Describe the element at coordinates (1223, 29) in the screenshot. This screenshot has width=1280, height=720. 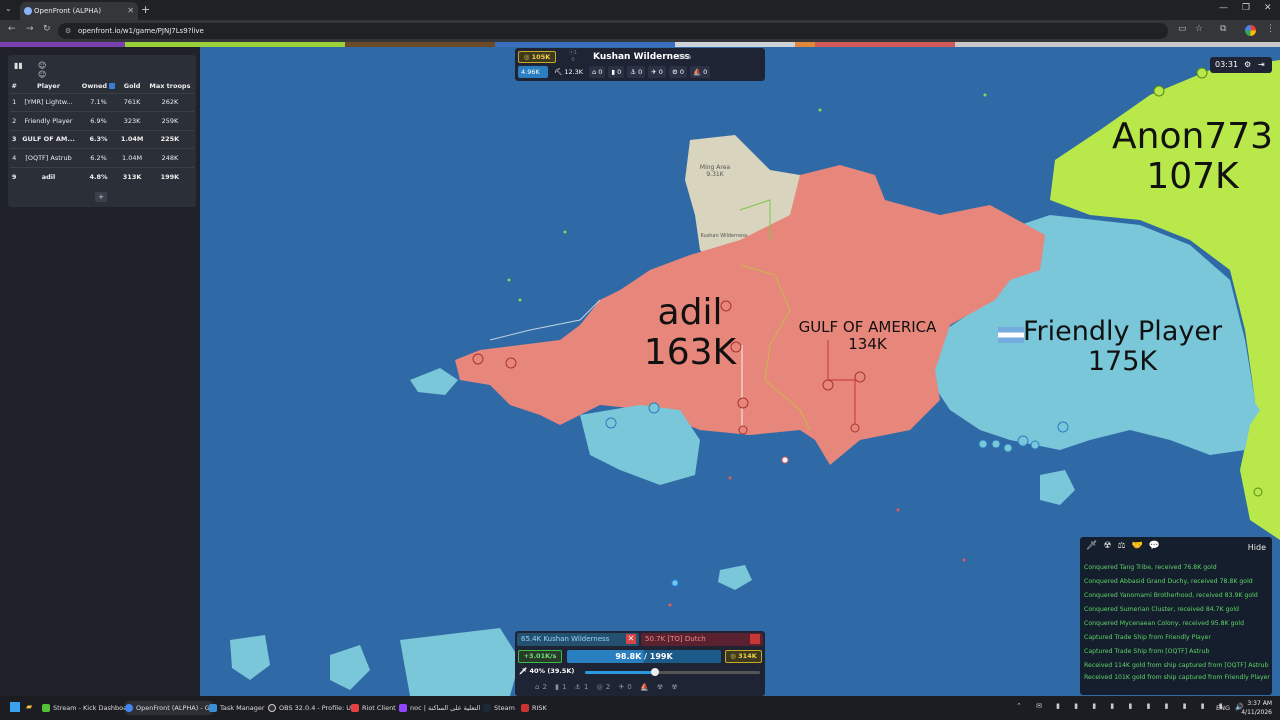
I see `extensions-icon: ⧉` at that location.